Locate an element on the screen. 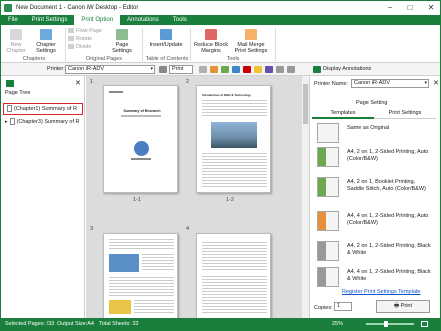 The height and width of the screenshot is (331, 441). highlight-icon is located at coordinates (258, 69).